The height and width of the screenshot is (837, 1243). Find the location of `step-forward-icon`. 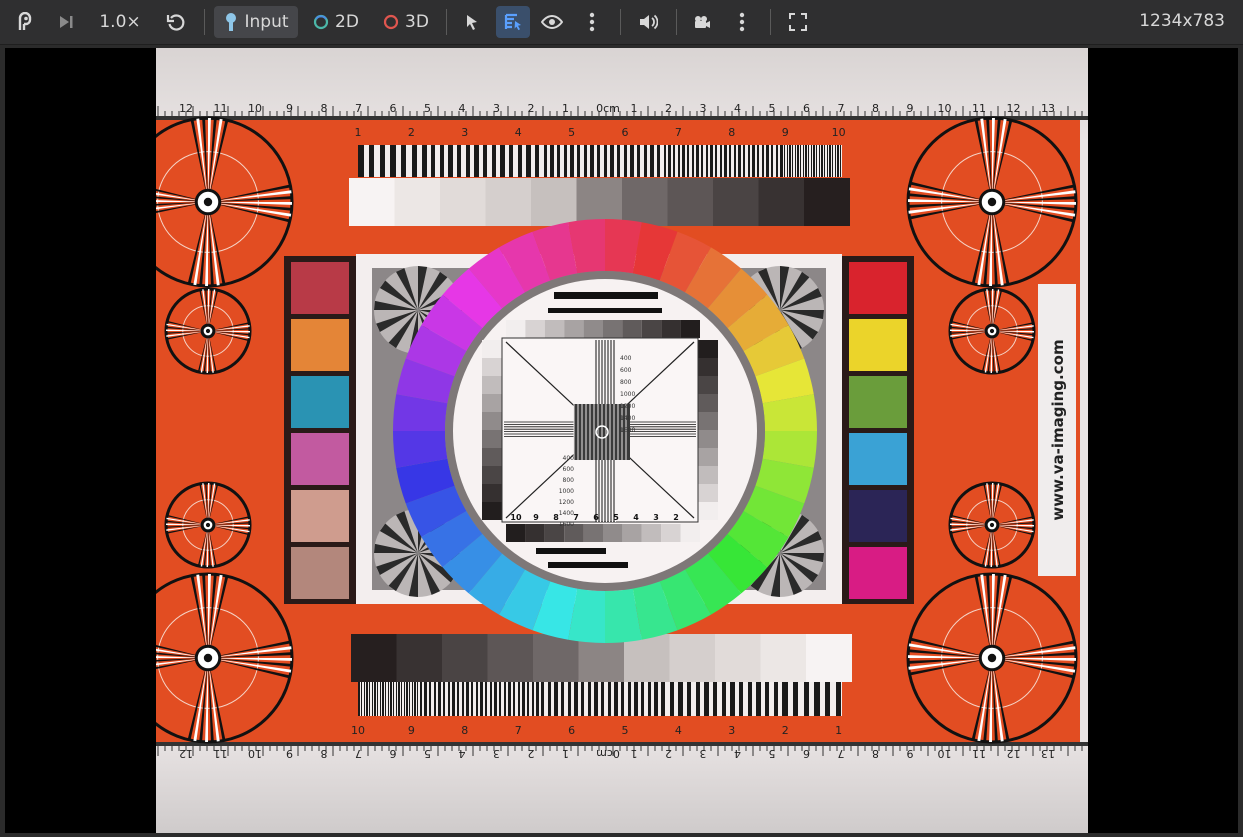

step-forward-icon is located at coordinates (66, 22).